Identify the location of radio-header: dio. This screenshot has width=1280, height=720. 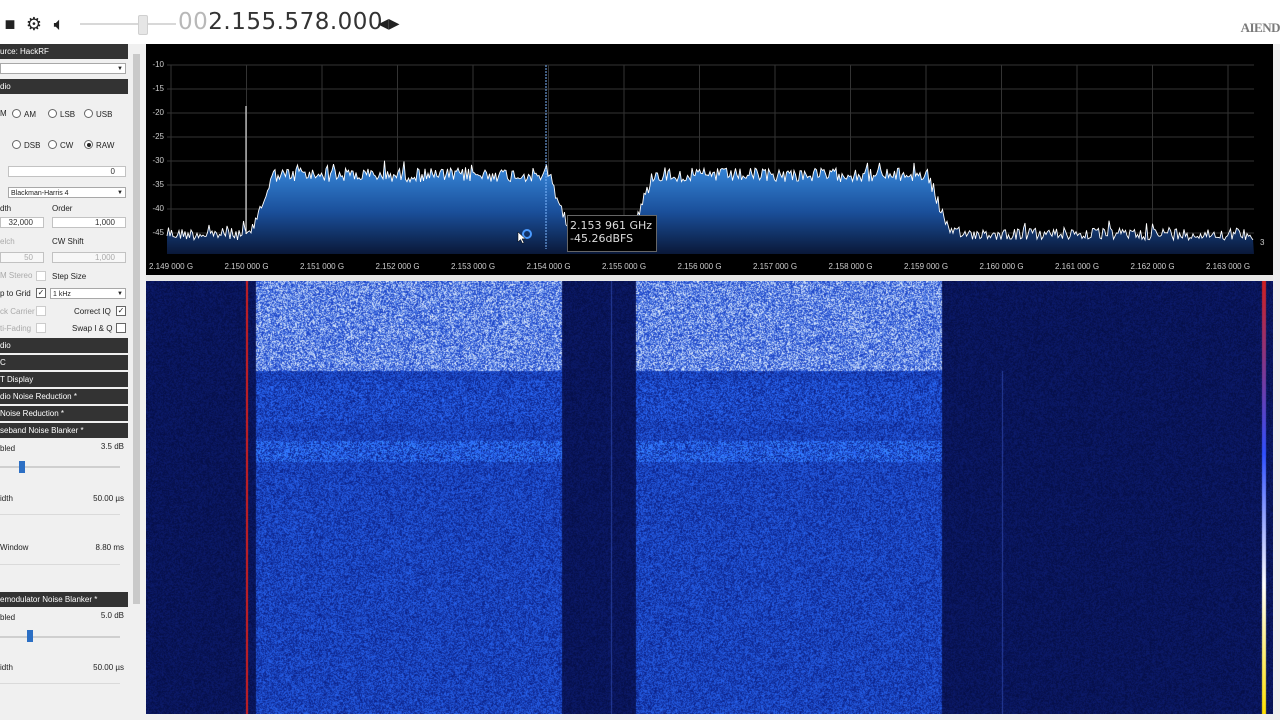
(64, 86).